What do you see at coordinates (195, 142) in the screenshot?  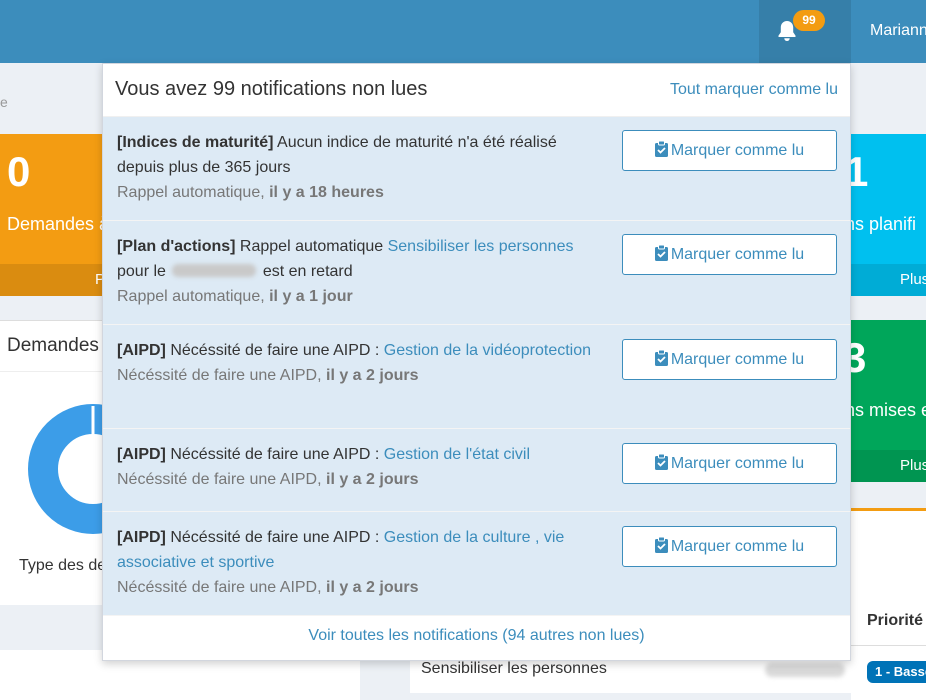 I see `notification-tag: [Indices de maturité]` at bounding box center [195, 142].